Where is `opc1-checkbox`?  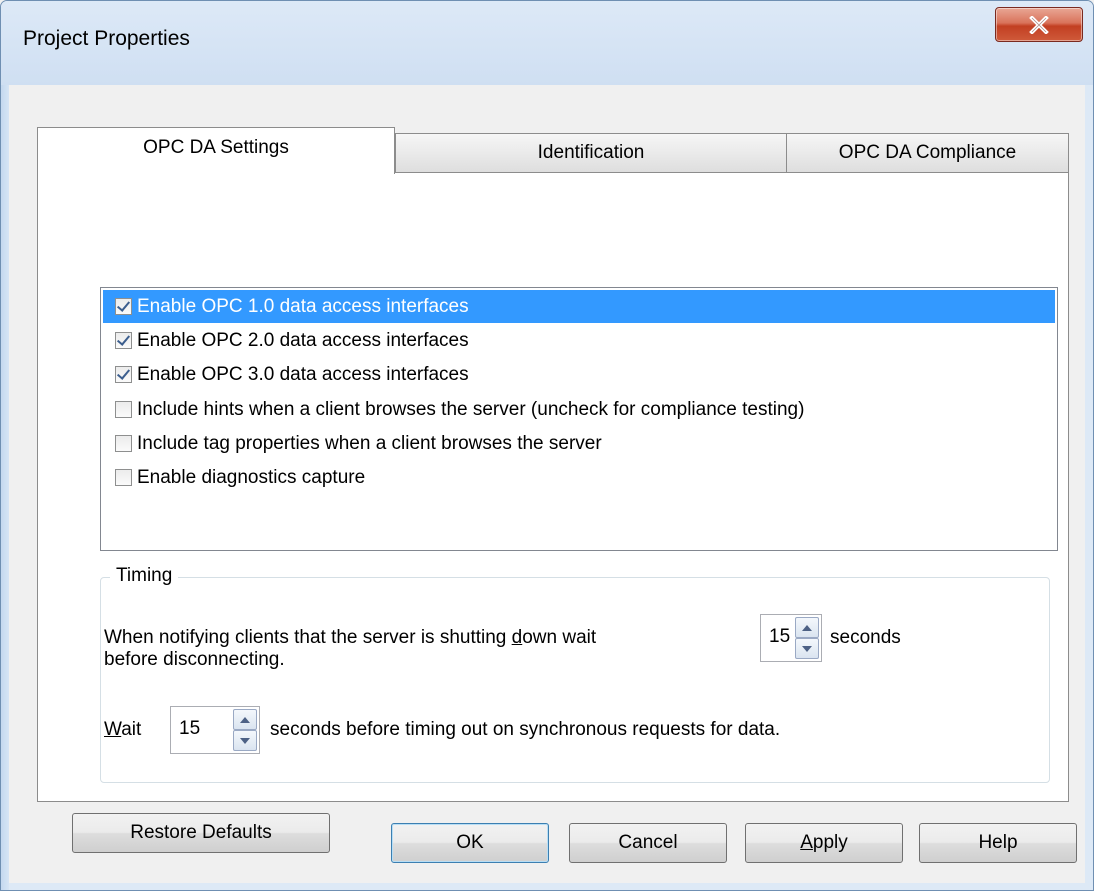
opc1-checkbox is located at coordinates (123, 306).